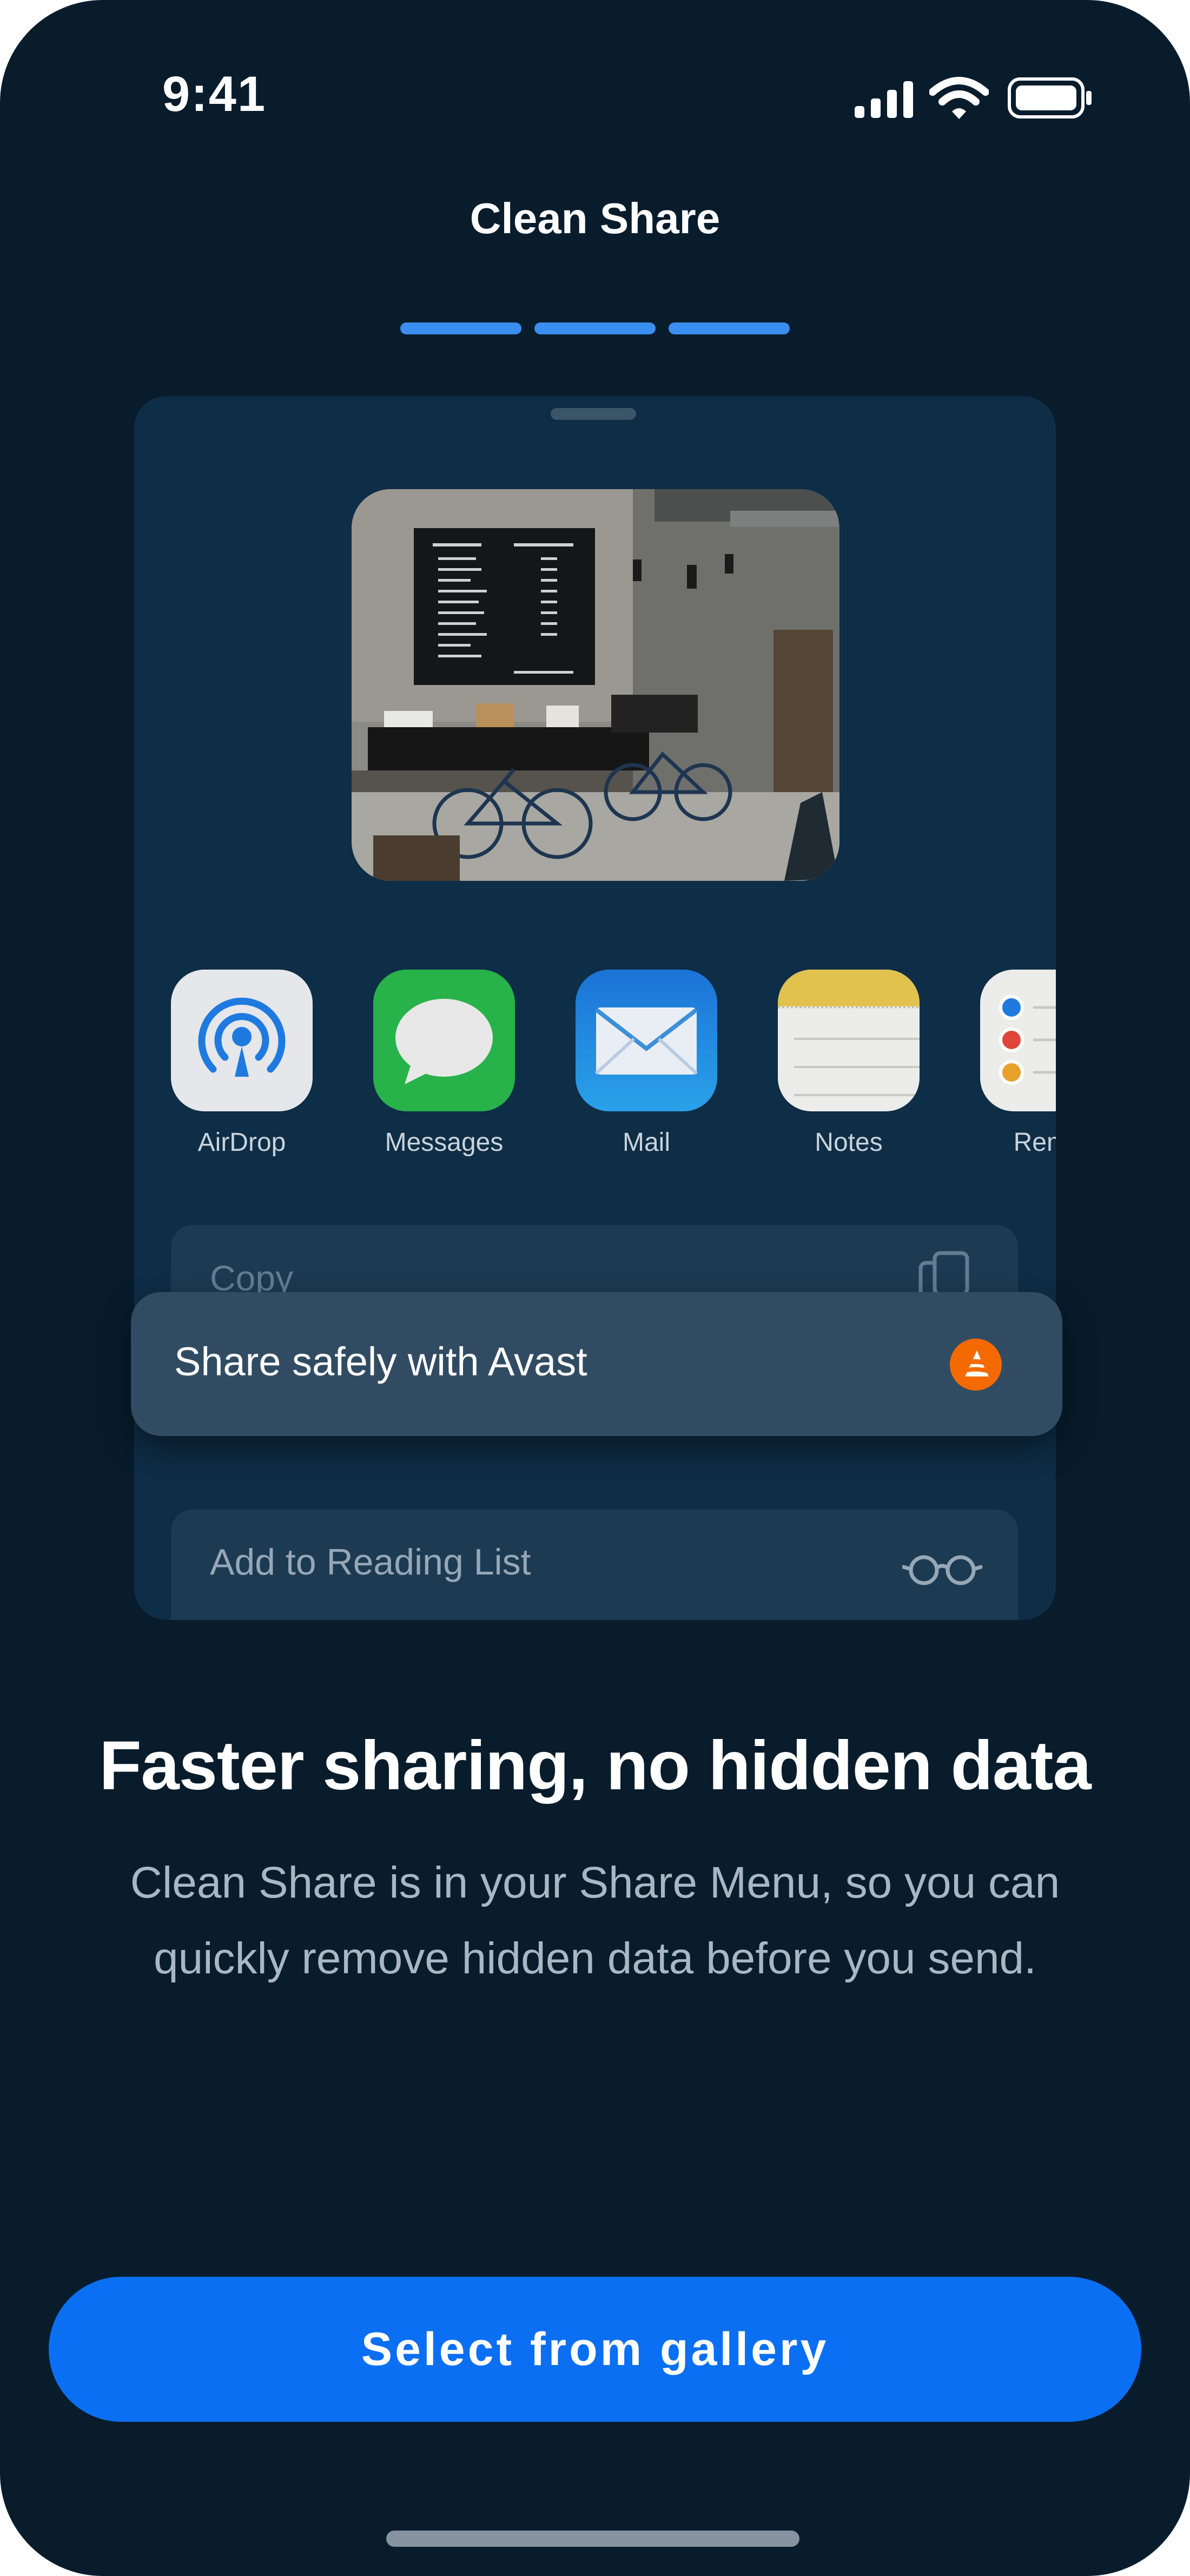 The width and height of the screenshot is (1190, 2576). What do you see at coordinates (593, 414) in the screenshot?
I see `sheet-grabber` at bounding box center [593, 414].